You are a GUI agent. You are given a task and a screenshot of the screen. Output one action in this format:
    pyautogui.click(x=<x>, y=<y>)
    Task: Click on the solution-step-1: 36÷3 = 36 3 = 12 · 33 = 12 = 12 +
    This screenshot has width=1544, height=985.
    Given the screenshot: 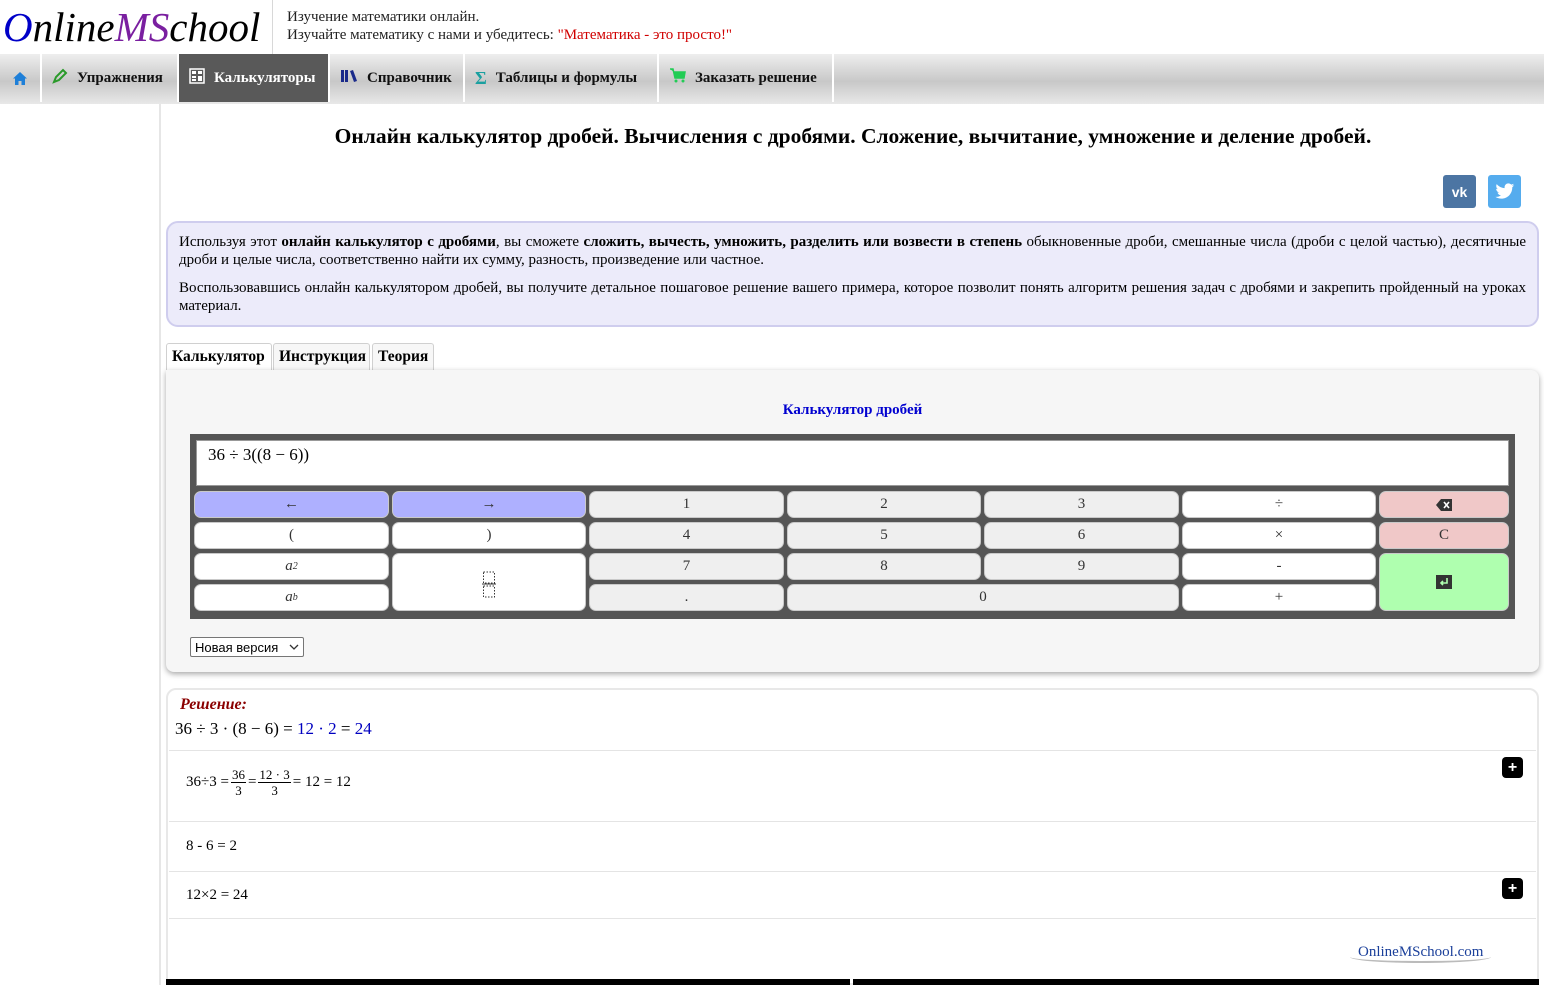 What is the action you would take?
    pyautogui.click(x=852, y=785)
    